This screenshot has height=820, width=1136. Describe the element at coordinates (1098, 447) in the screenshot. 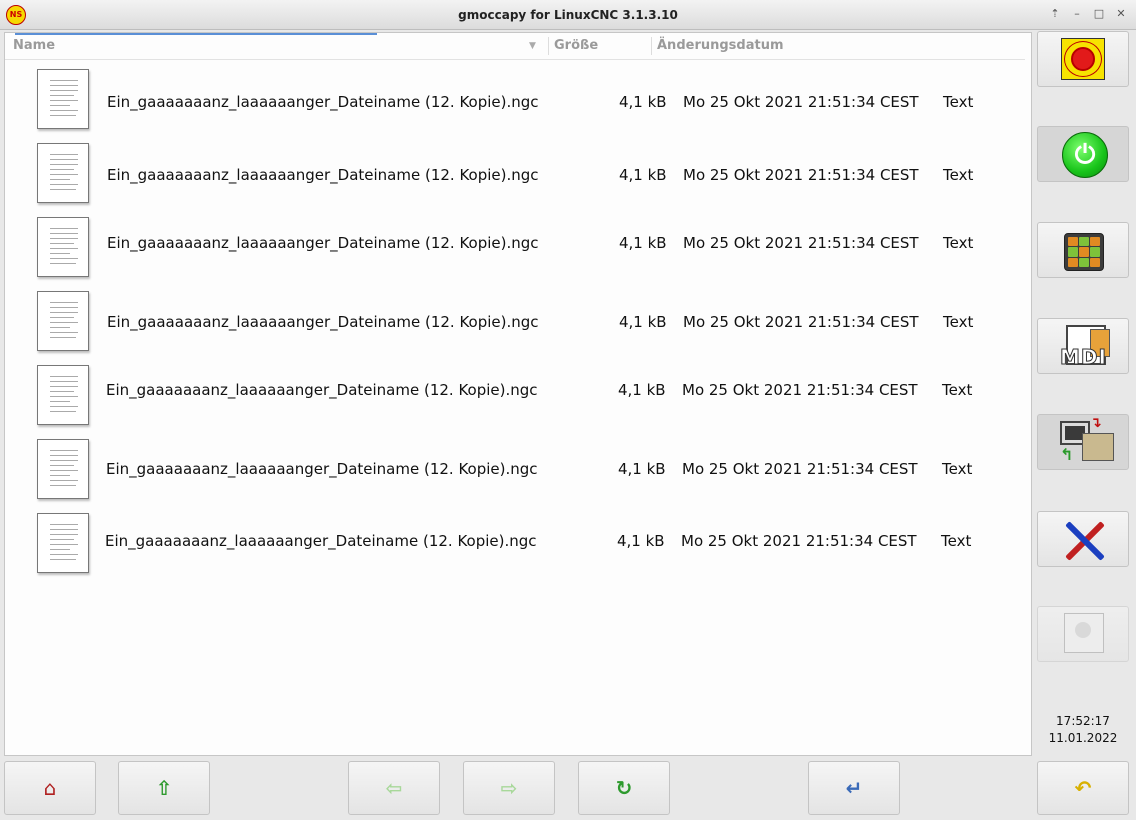

I see `auto-machine-icon` at that location.